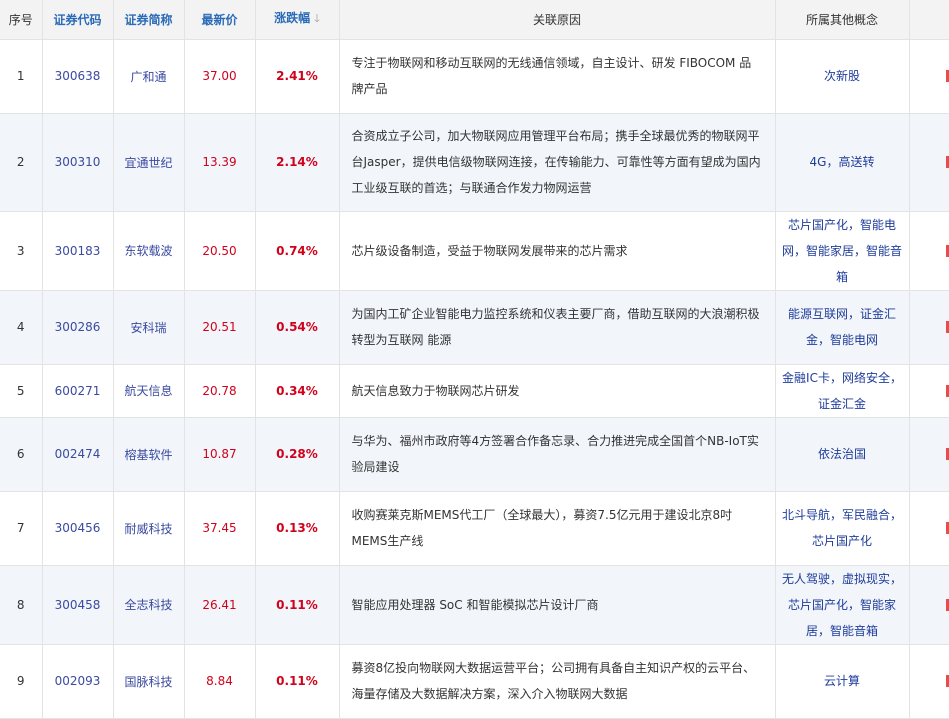 This screenshot has width=949, height=719. Describe the element at coordinates (21, 76) in the screenshot. I see `row-seq: 1` at that location.